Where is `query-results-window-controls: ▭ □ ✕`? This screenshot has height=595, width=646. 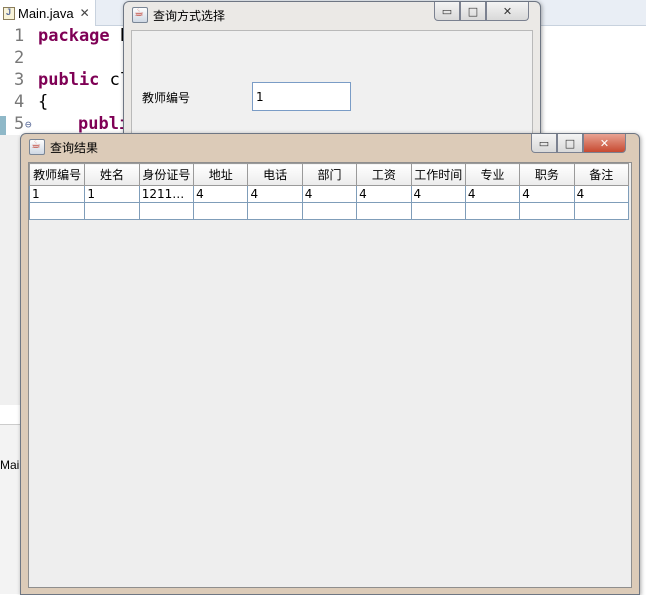
query-results-window-controls: ▭ □ ✕ is located at coordinates (578, 143).